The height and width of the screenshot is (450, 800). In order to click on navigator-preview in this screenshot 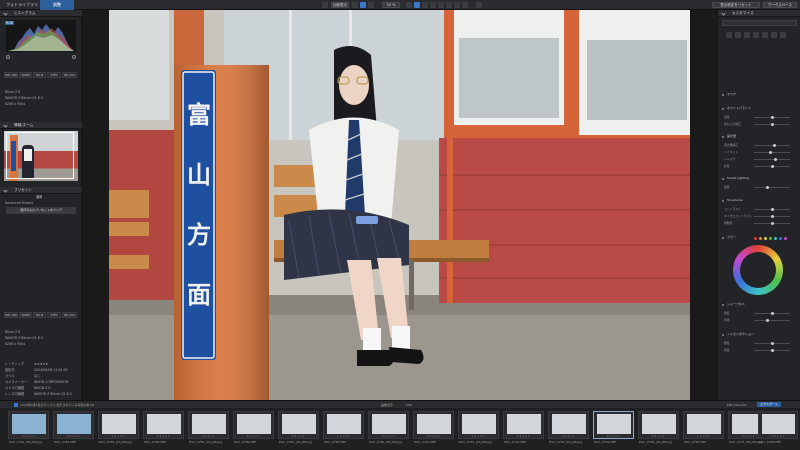, I will do `click(41, 156)`.